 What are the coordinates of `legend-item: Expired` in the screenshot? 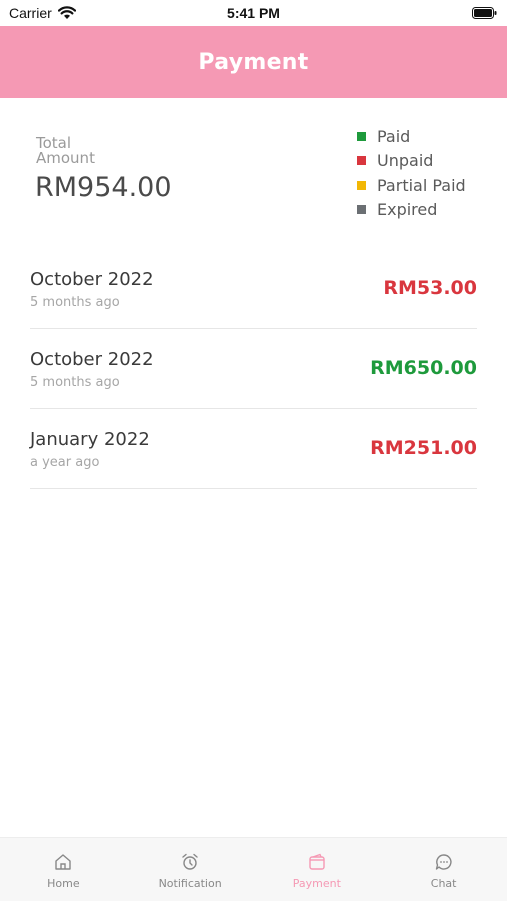 It's located at (411, 210).